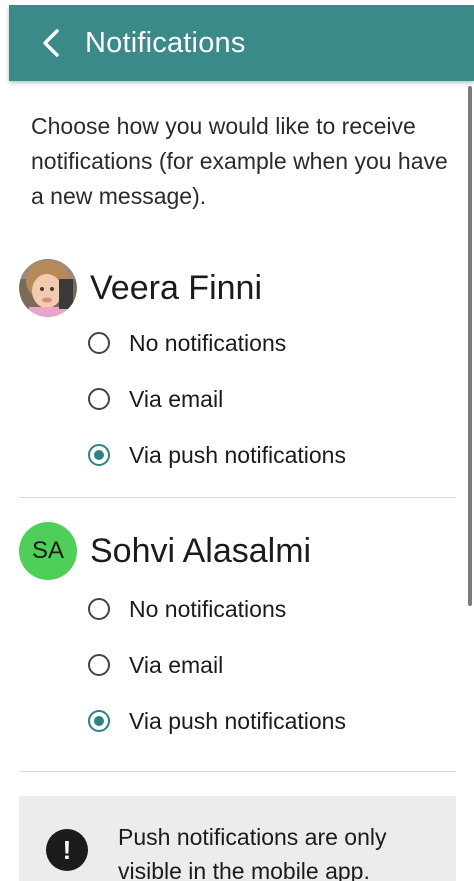 The image size is (474, 881). What do you see at coordinates (470, 346) in the screenshot?
I see `scrollbar` at bounding box center [470, 346].